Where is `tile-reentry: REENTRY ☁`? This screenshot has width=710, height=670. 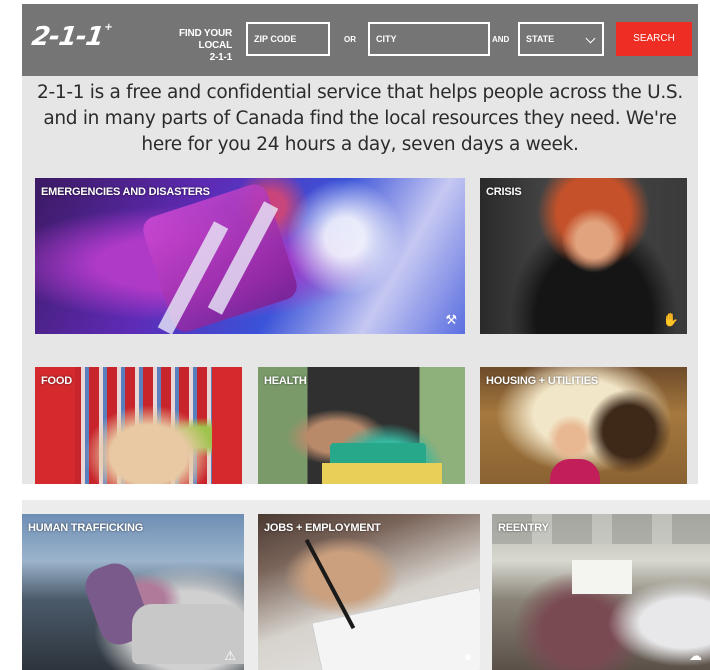
tile-reentry: REENTRY ☁ is located at coordinates (601, 592).